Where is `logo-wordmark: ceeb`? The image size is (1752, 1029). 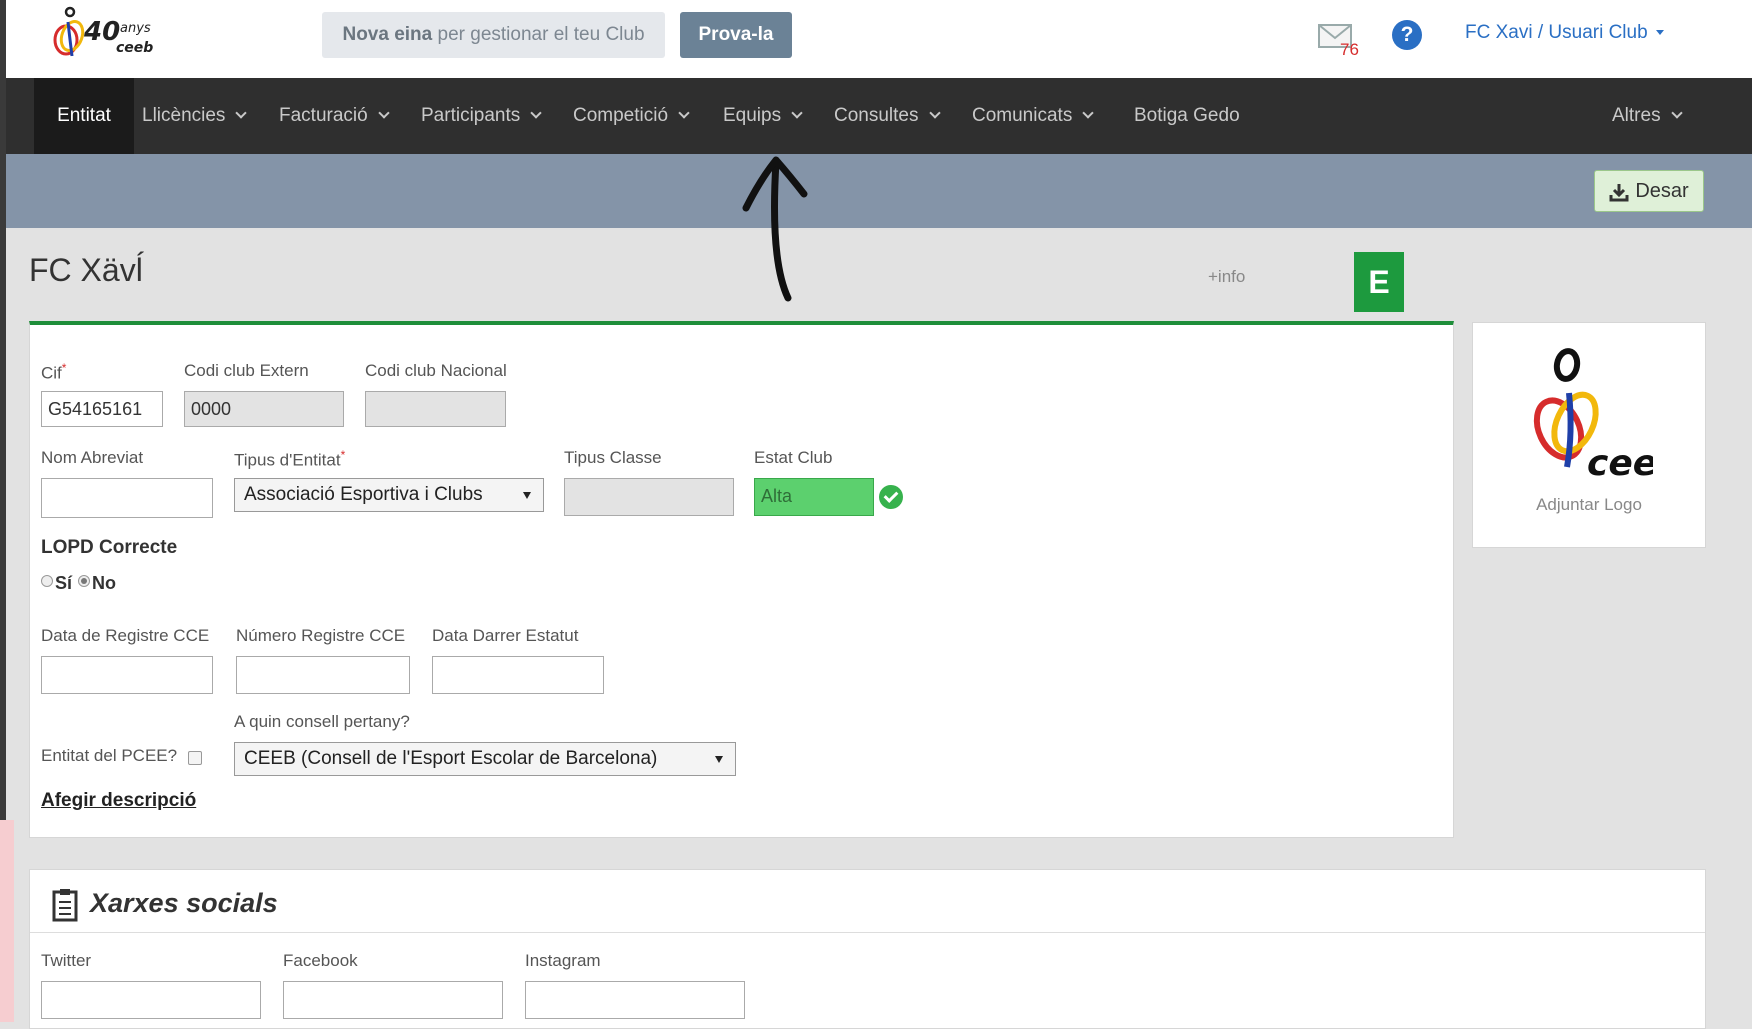
logo-wordmark: ceeb is located at coordinates (1620, 463).